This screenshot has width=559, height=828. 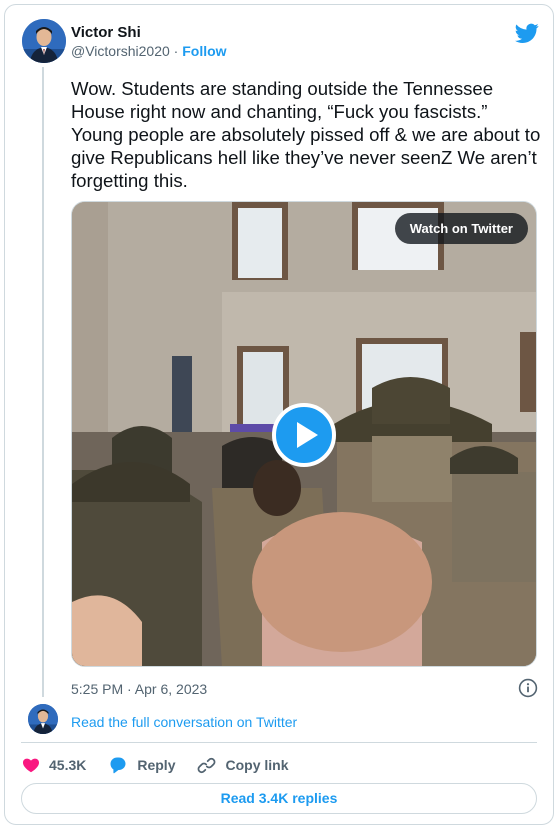 What do you see at coordinates (156, 765) in the screenshot?
I see `reply-label: Reply` at bounding box center [156, 765].